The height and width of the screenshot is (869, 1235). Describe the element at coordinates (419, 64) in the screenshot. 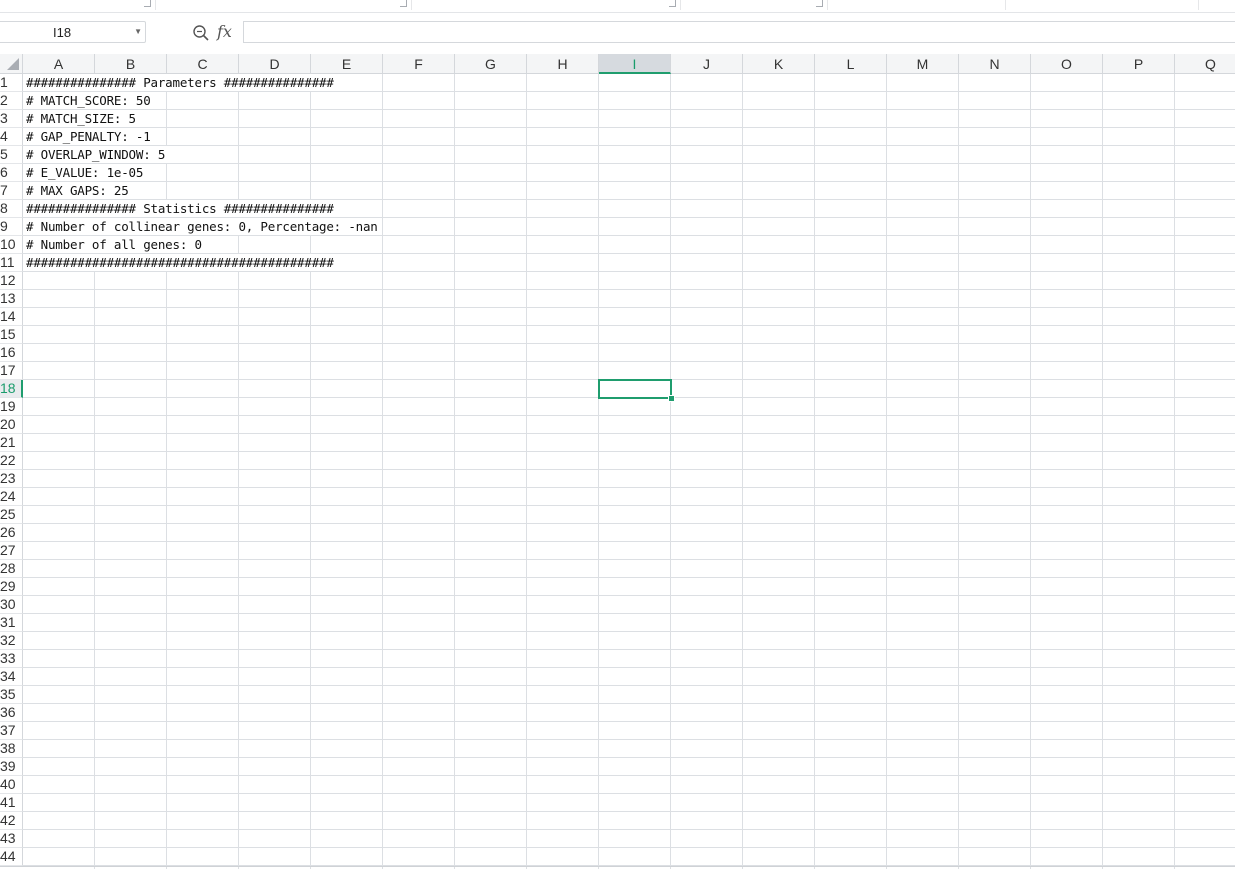

I see `column-header: F` at that location.